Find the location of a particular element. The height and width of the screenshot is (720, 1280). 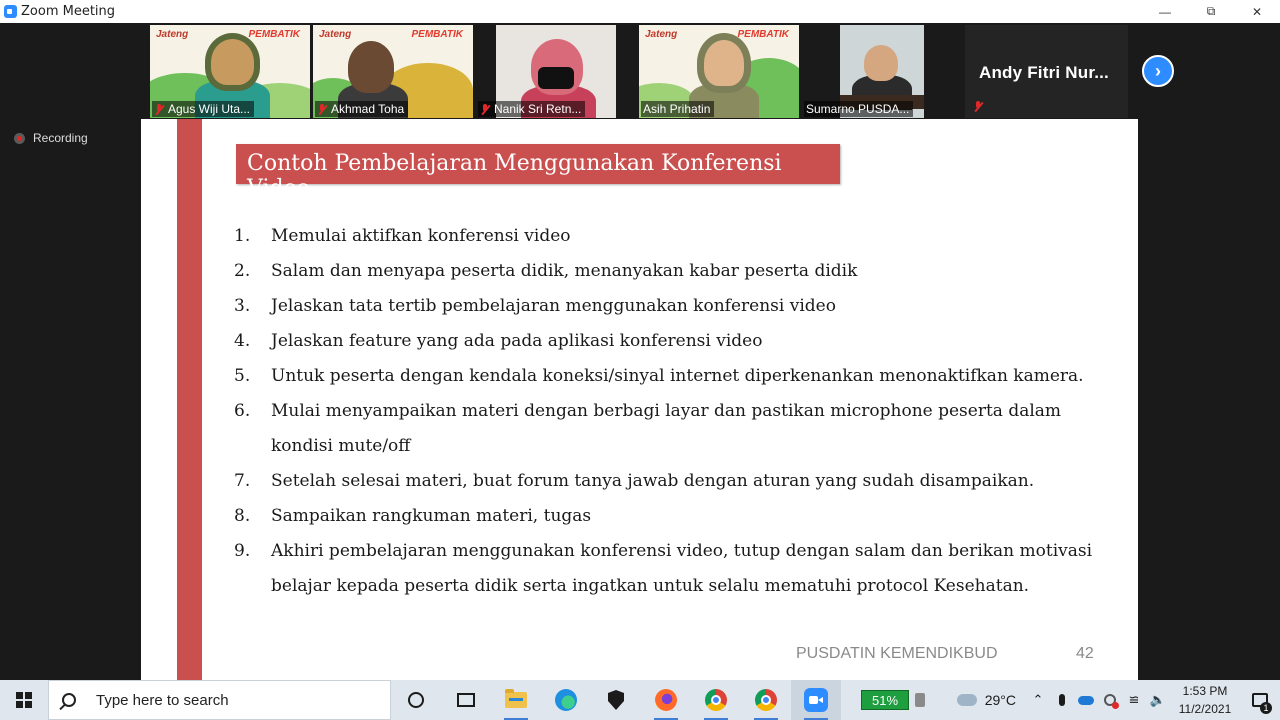

taskbar-file-explorer is located at coordinates (516, 700).